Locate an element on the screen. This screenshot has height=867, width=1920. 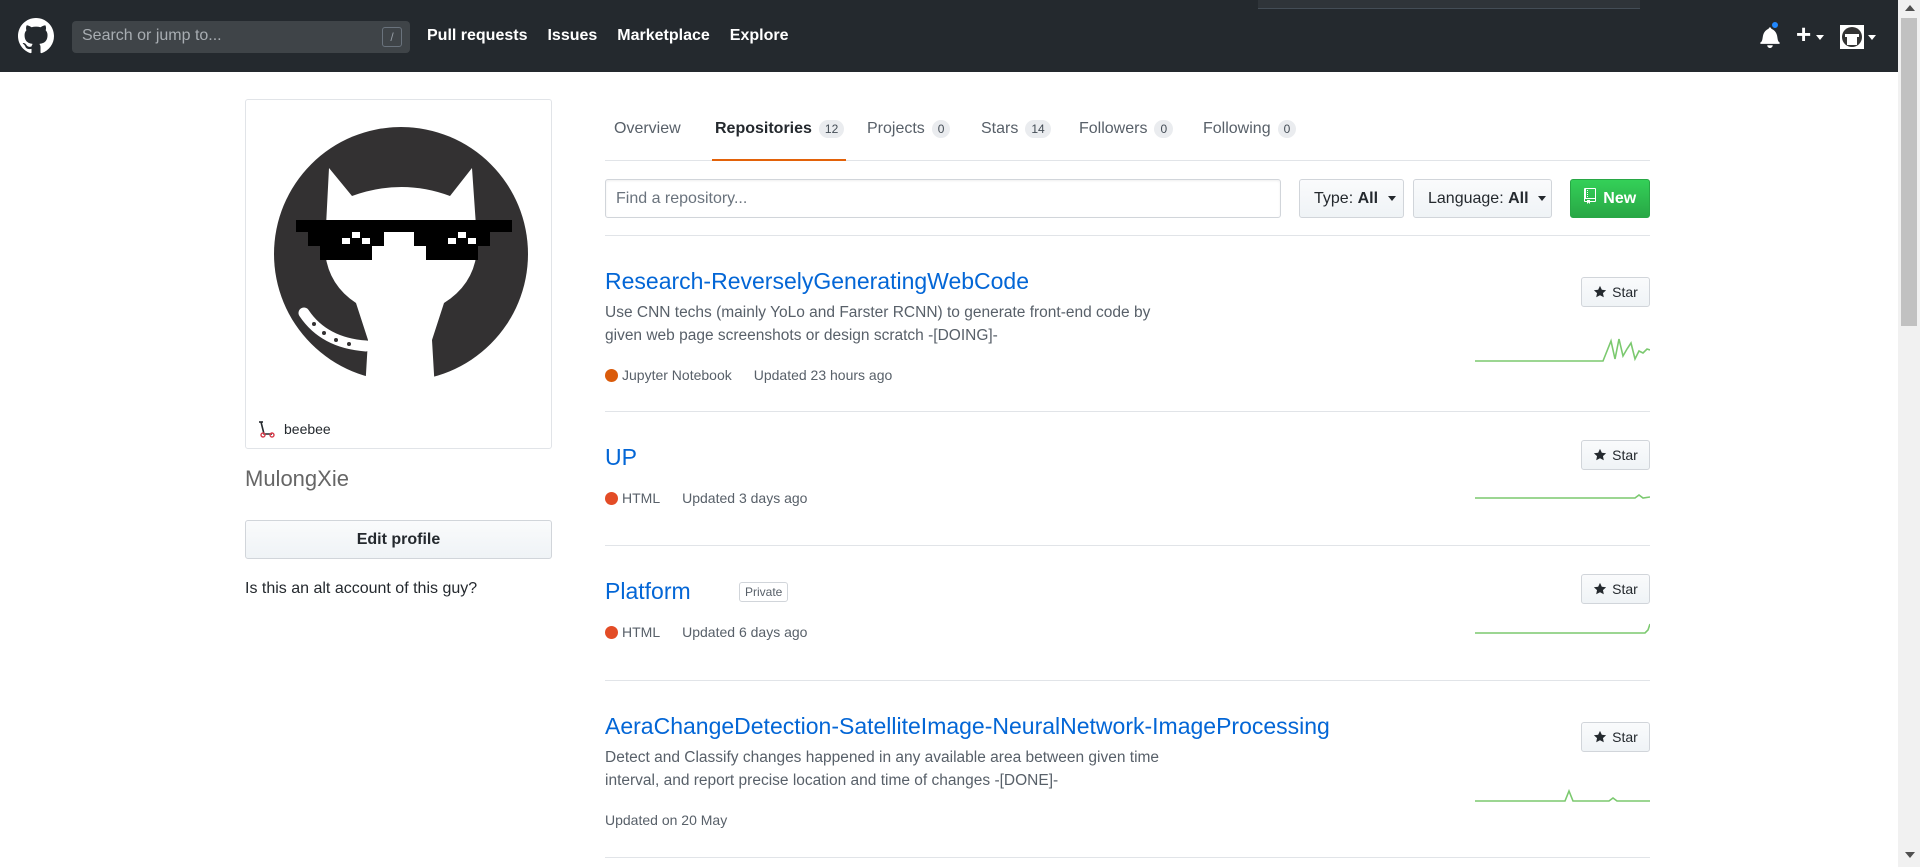
tab-label: Following is located at coordinates (1237, 128).